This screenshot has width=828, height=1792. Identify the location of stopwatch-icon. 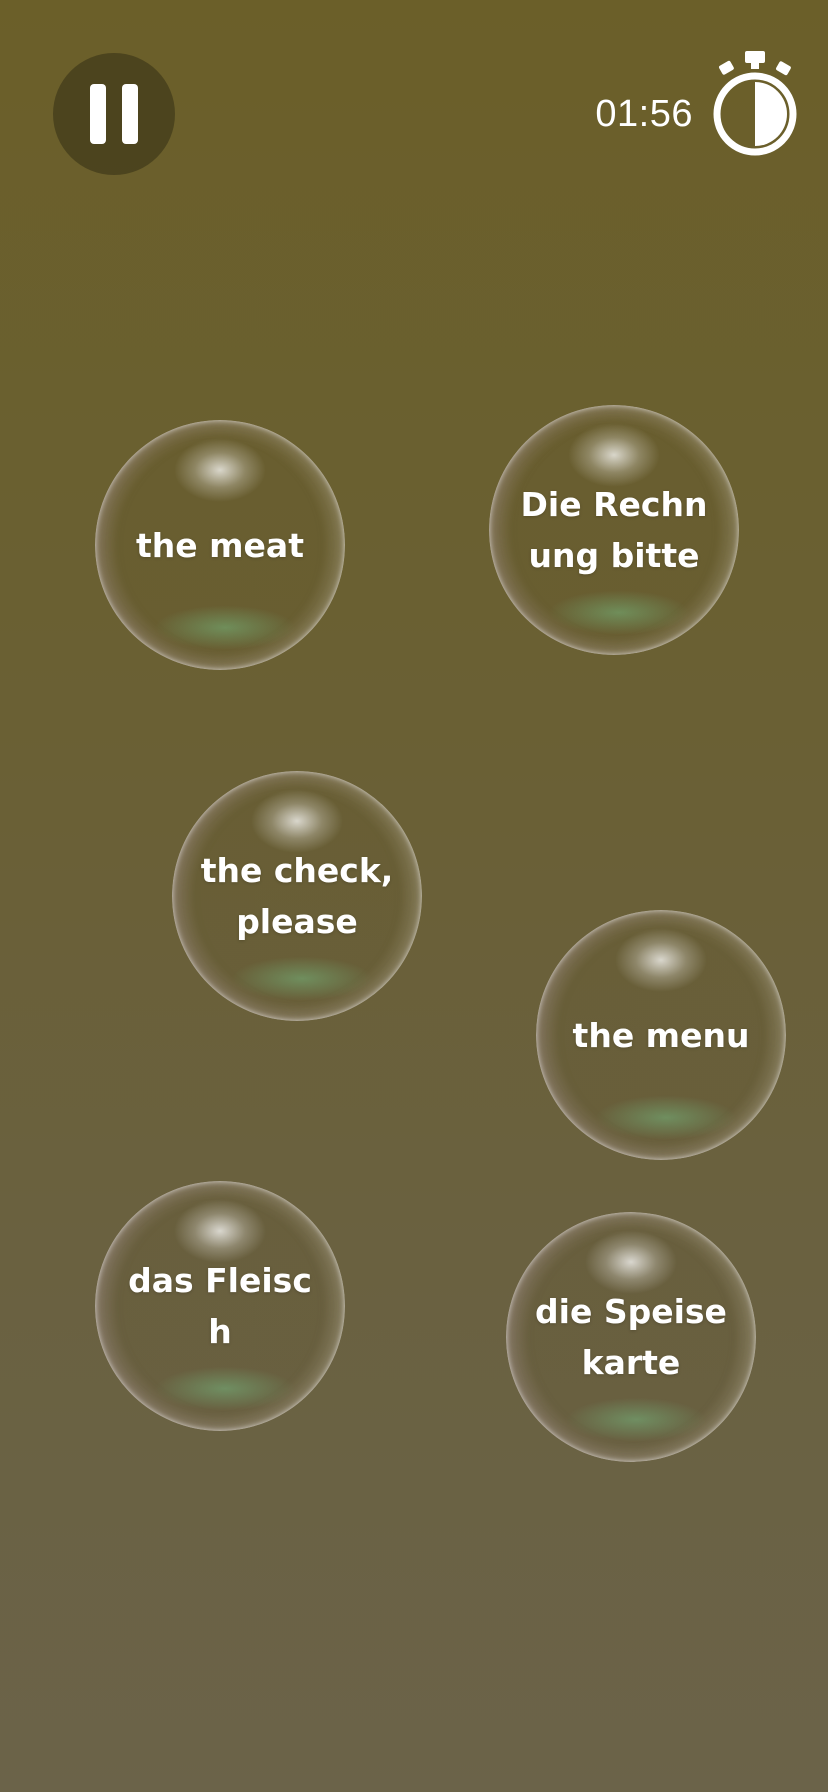
(755, 103).